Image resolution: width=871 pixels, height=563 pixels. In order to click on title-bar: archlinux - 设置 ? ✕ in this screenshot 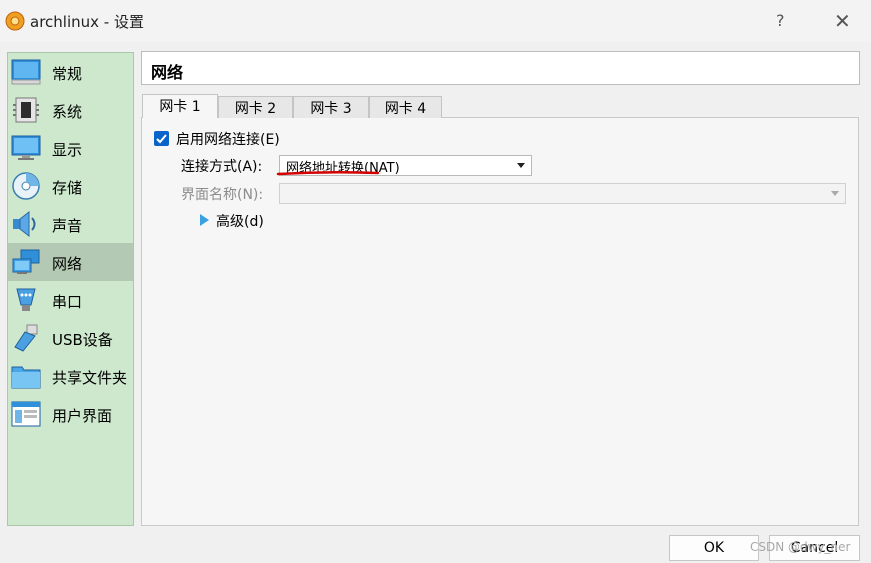, I will do `click(435, 21)`.